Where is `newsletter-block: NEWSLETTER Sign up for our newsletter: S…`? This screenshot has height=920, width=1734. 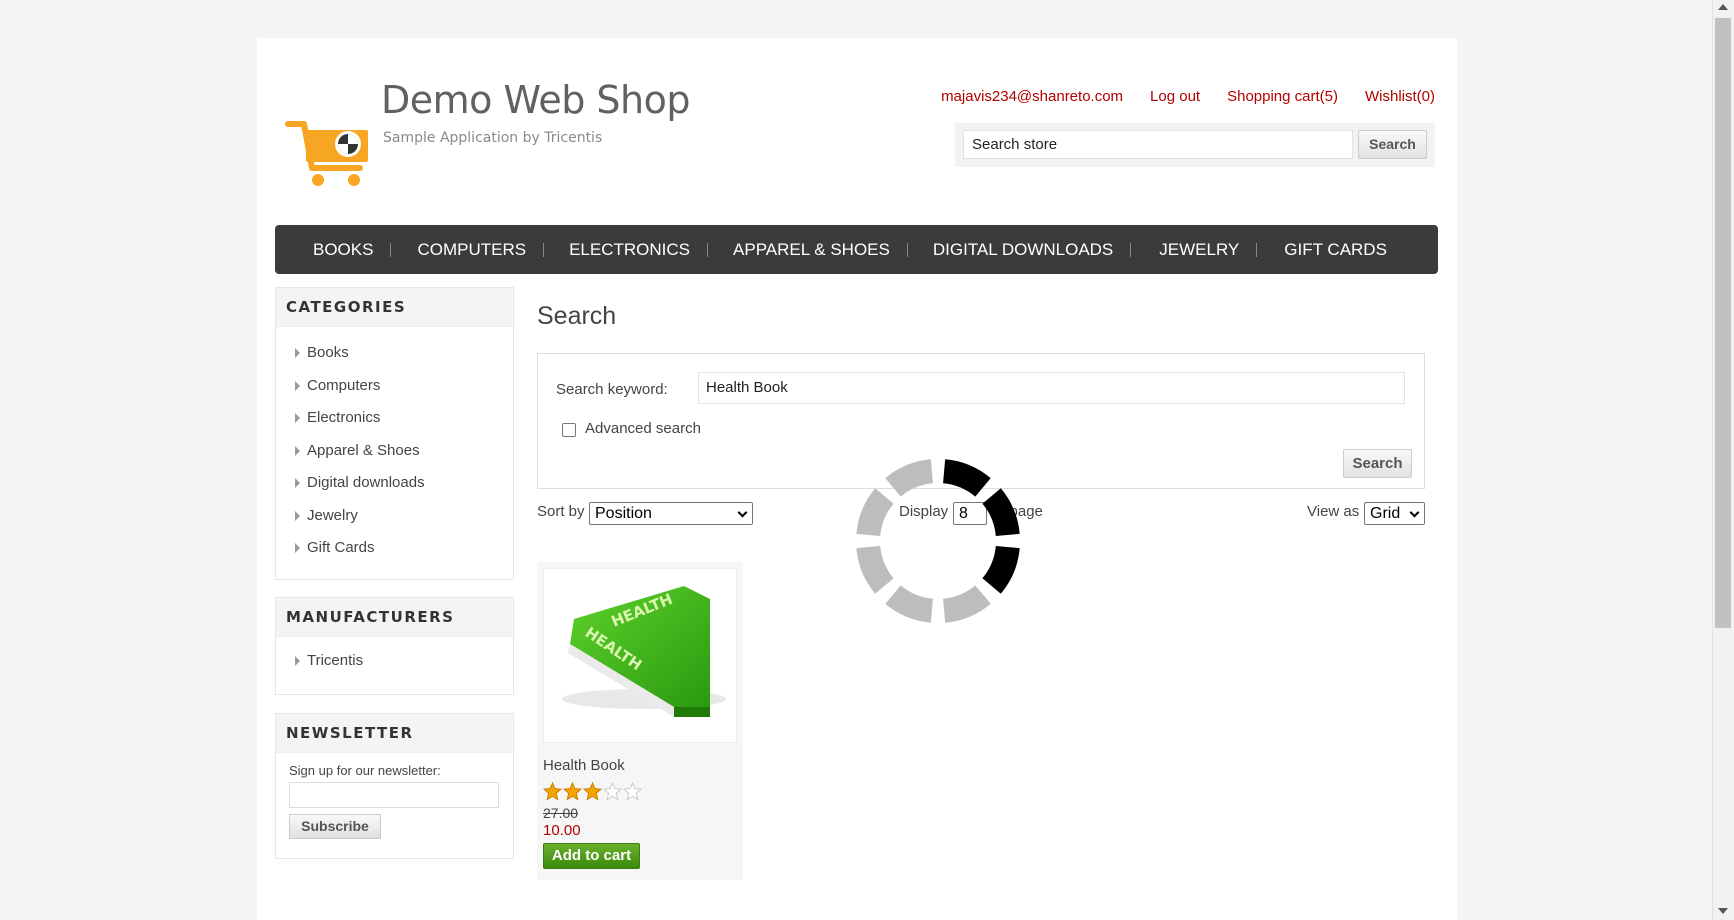 newsletter-block: NEWSLETTER Sign up for our newsletter: S… is located at coordinates (394, 786).